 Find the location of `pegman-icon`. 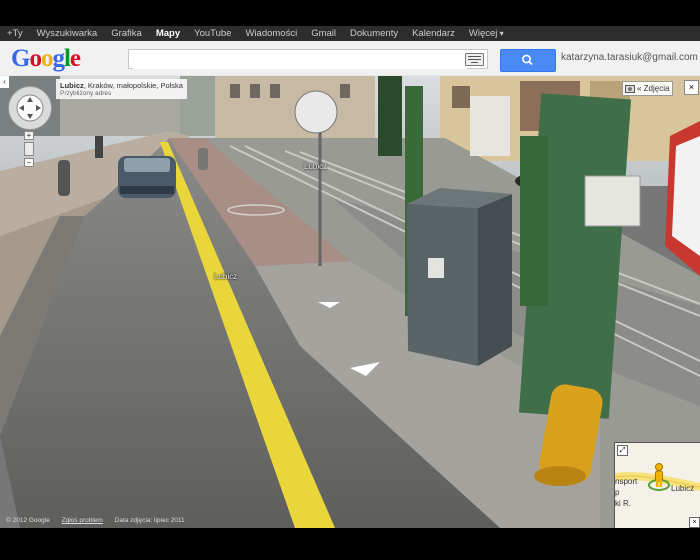

pegman-icon is located at coordinates (659, 475).